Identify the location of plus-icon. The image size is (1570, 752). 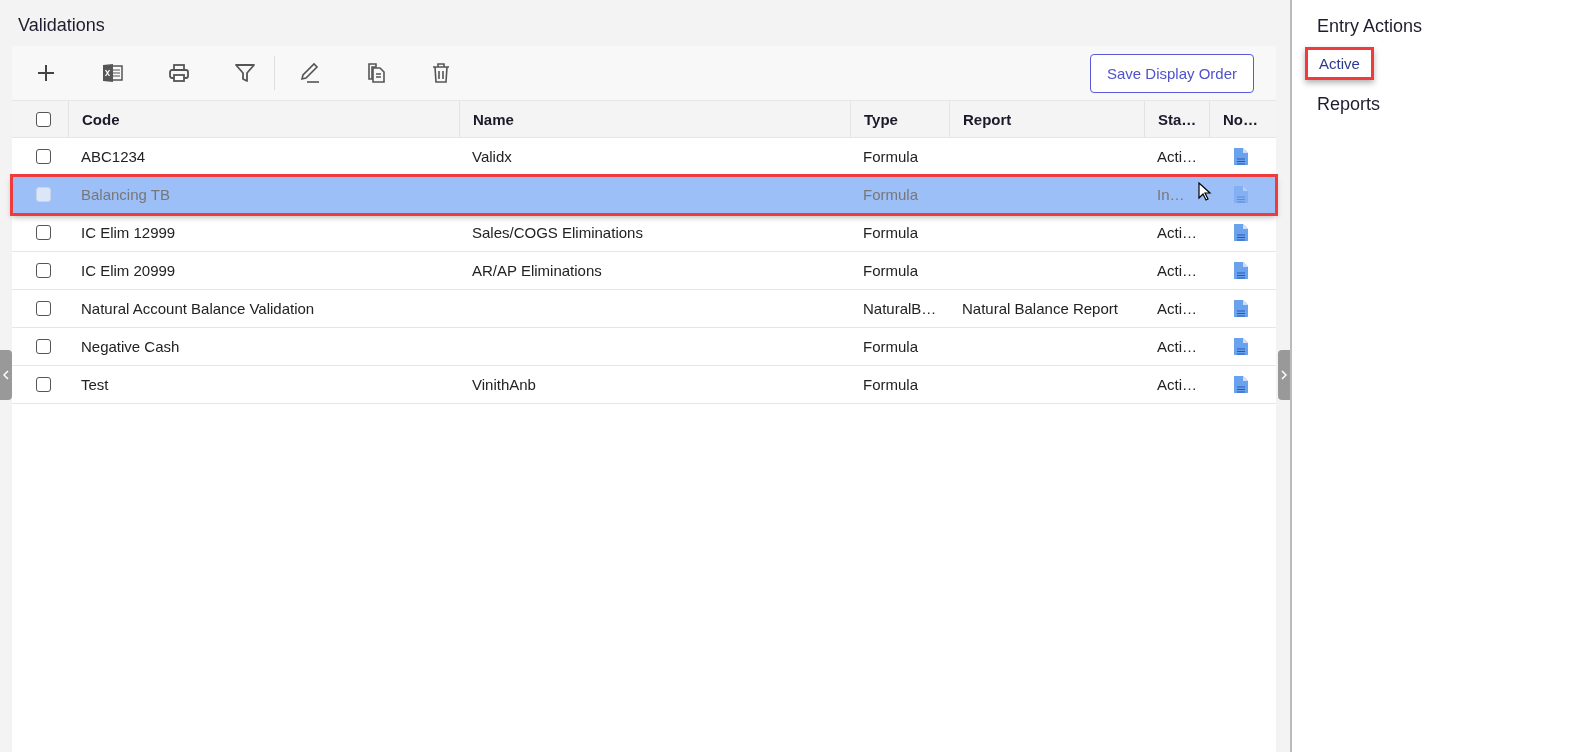
(46, 73).